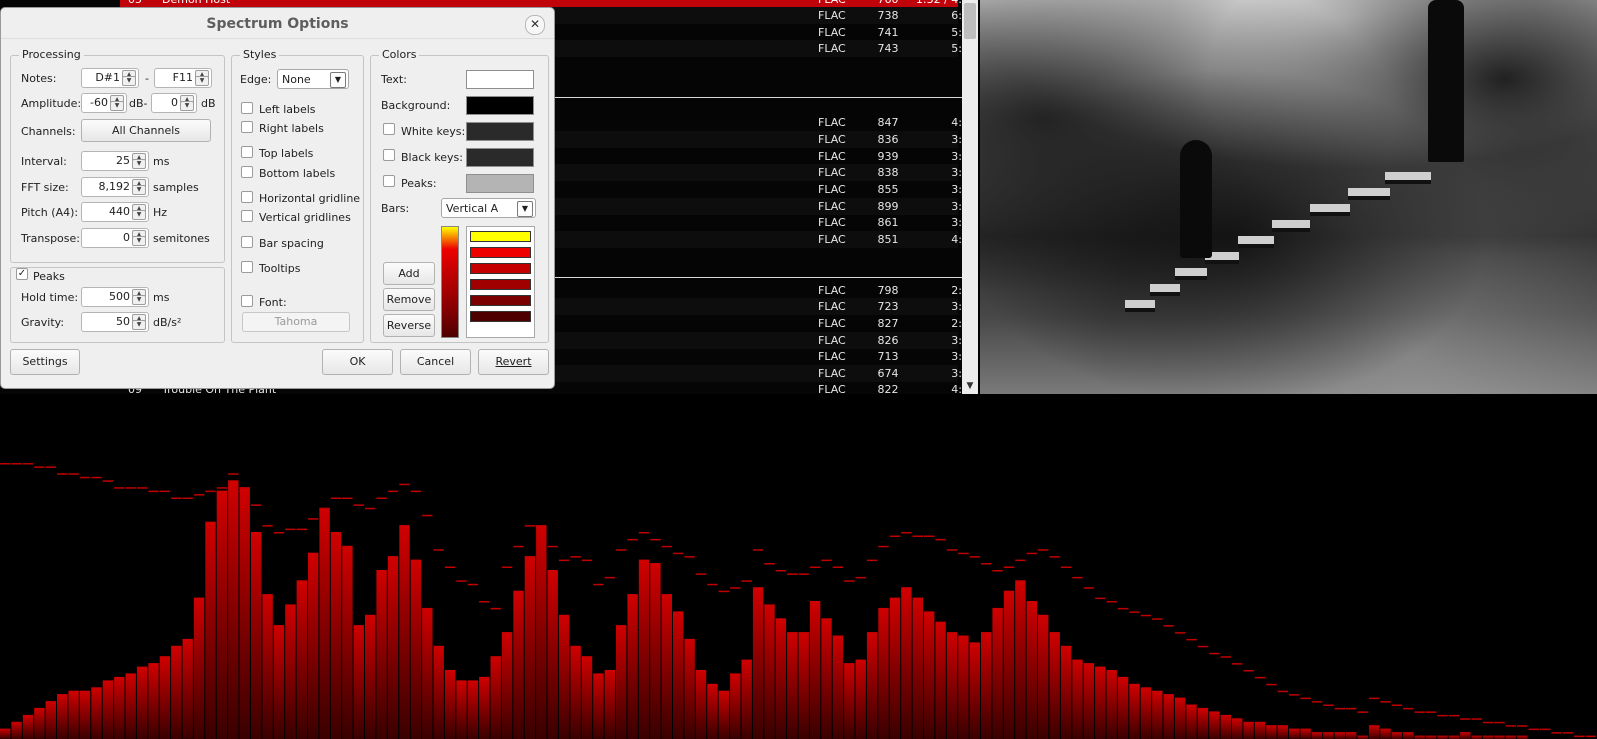 The height and width of the screenshot is (739, 1597). Describe the element at coordinates (500, 131) in the screenshot. I see `white-keys-color-swatch` at that location.